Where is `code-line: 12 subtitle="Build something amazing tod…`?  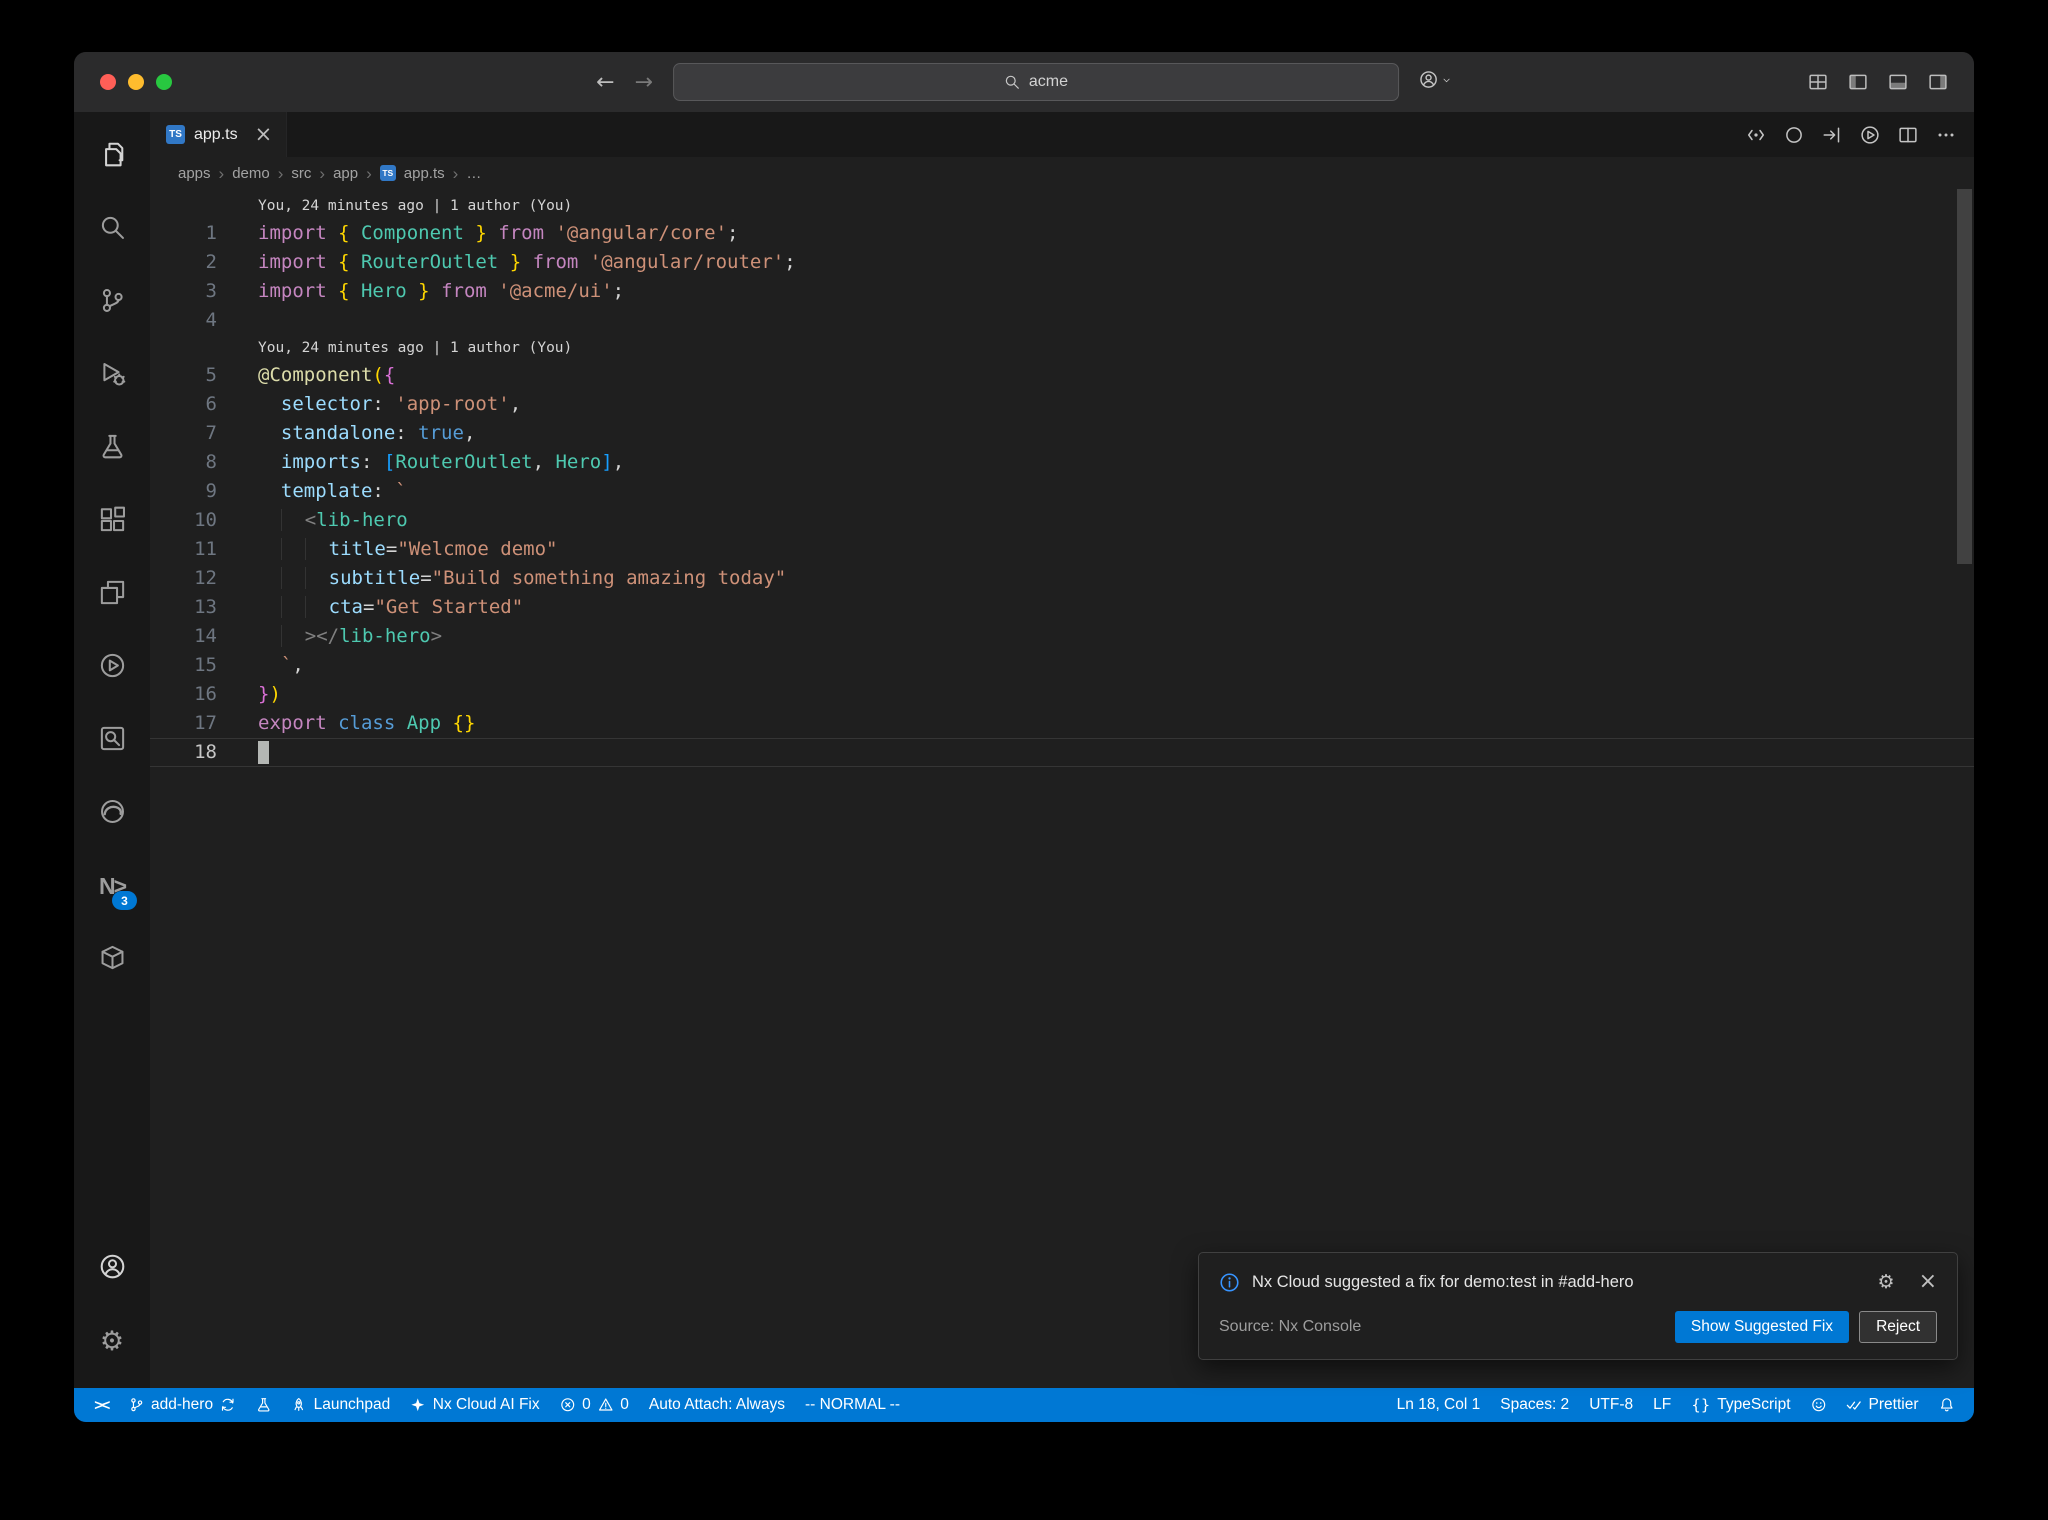
code-line: 12 subtitle="Build something amazing tod… is located at coordinates (1062, 578).